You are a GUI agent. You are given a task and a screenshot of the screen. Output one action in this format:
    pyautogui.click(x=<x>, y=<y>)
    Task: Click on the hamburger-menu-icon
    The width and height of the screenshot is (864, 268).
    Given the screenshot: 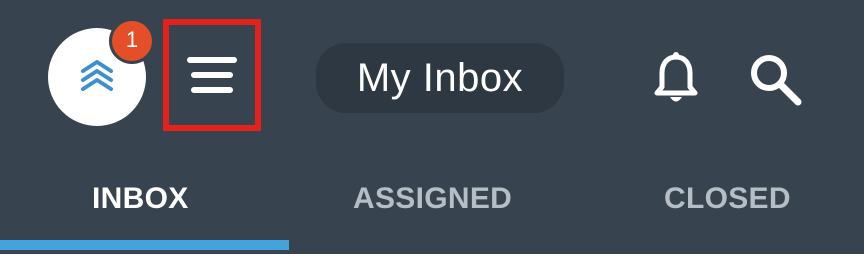 What is the action you would take?
    pyautogui.click(x=212, y=75)
    